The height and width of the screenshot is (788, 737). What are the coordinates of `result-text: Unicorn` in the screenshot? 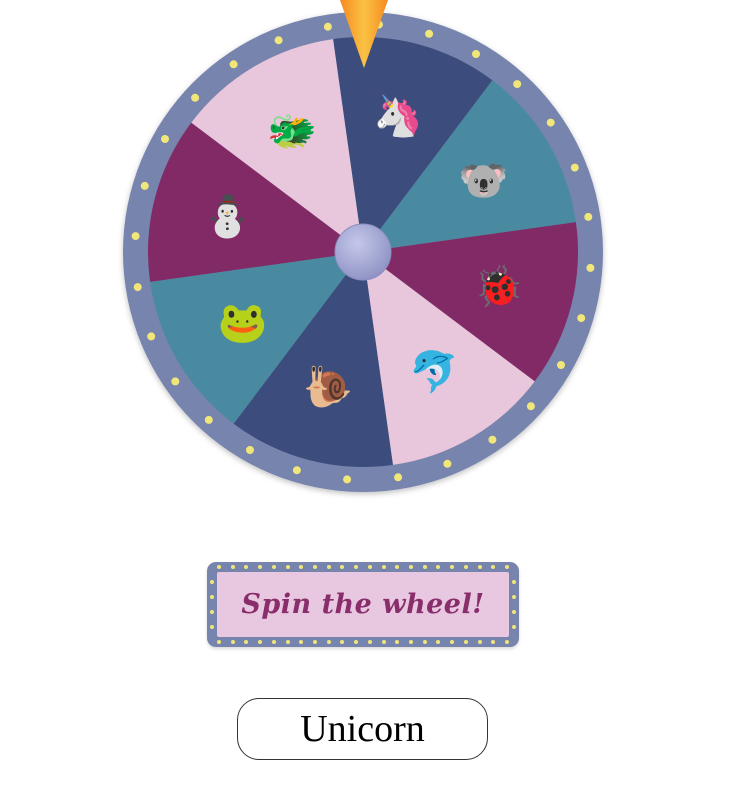 It's located at (362, 729).